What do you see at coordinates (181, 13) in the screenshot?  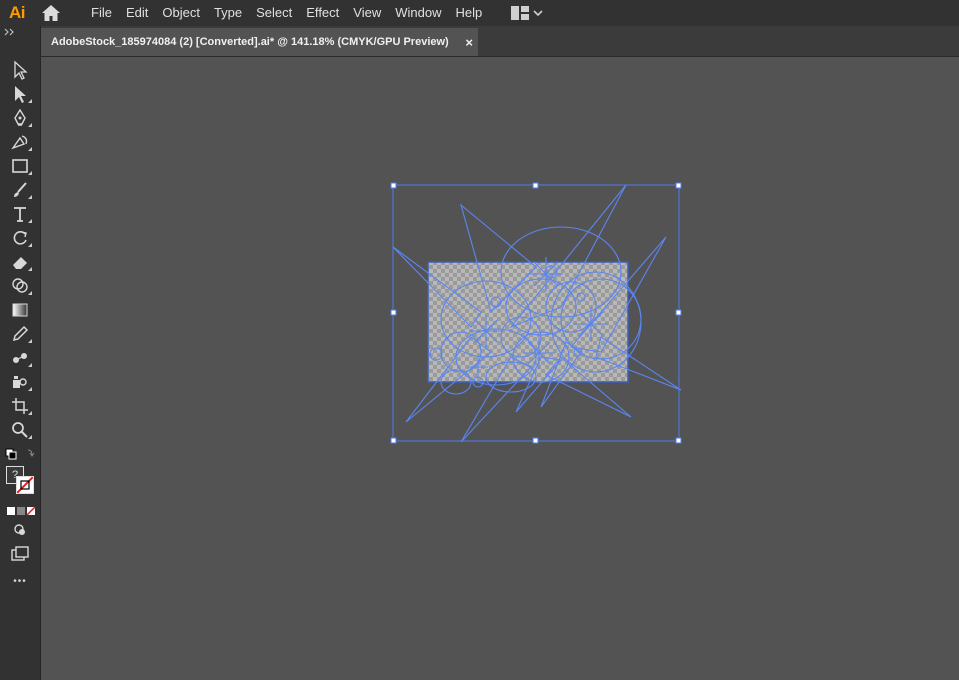 I see `menu-object: Object` at bounding box center [181, 13].